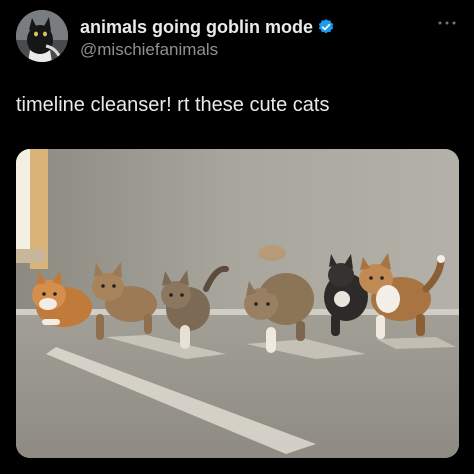 The width and height of the screenshot is (474, 474). I want to click on tweet-text: timeline cleanser! rt these cute cats, so click(173, 105).